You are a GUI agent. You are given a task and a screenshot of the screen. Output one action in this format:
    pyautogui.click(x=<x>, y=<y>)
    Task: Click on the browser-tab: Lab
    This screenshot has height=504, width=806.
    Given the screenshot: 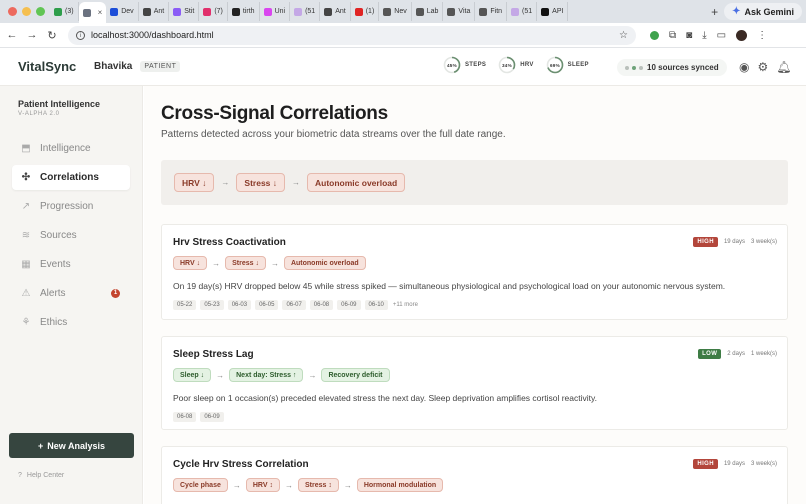 What is the action you would take?
    pyautogui.click(x=428, y=11)
    